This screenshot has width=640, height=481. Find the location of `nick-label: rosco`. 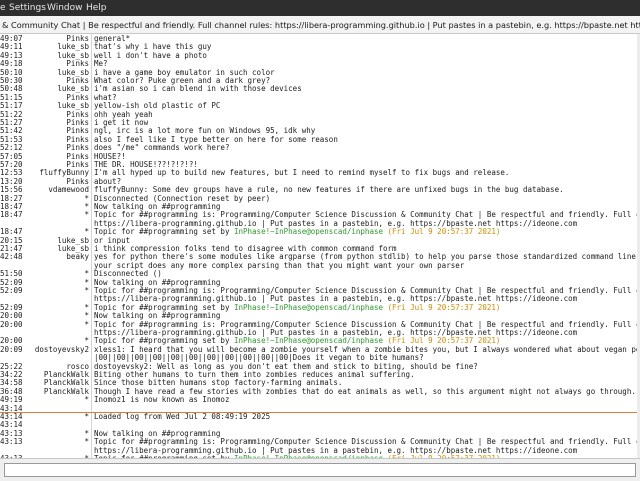

nick-label: rosco is located at coordinates (55, 367).